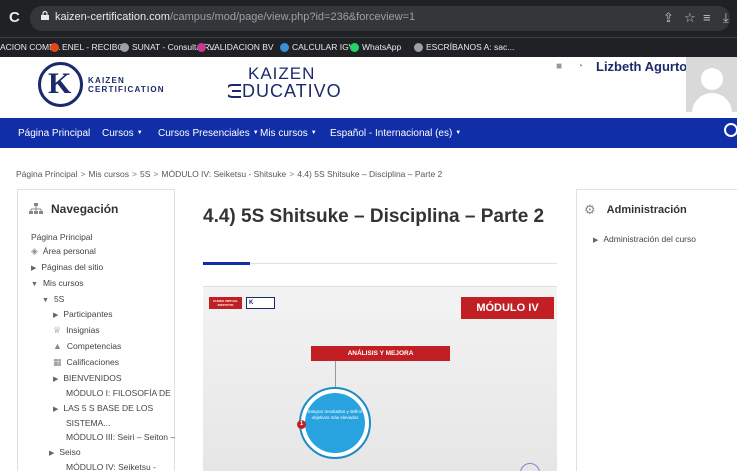 The height and width of the screenshot is (471, 737). I want to click on admin-item-label: Administración del curso, so click(649, 239).